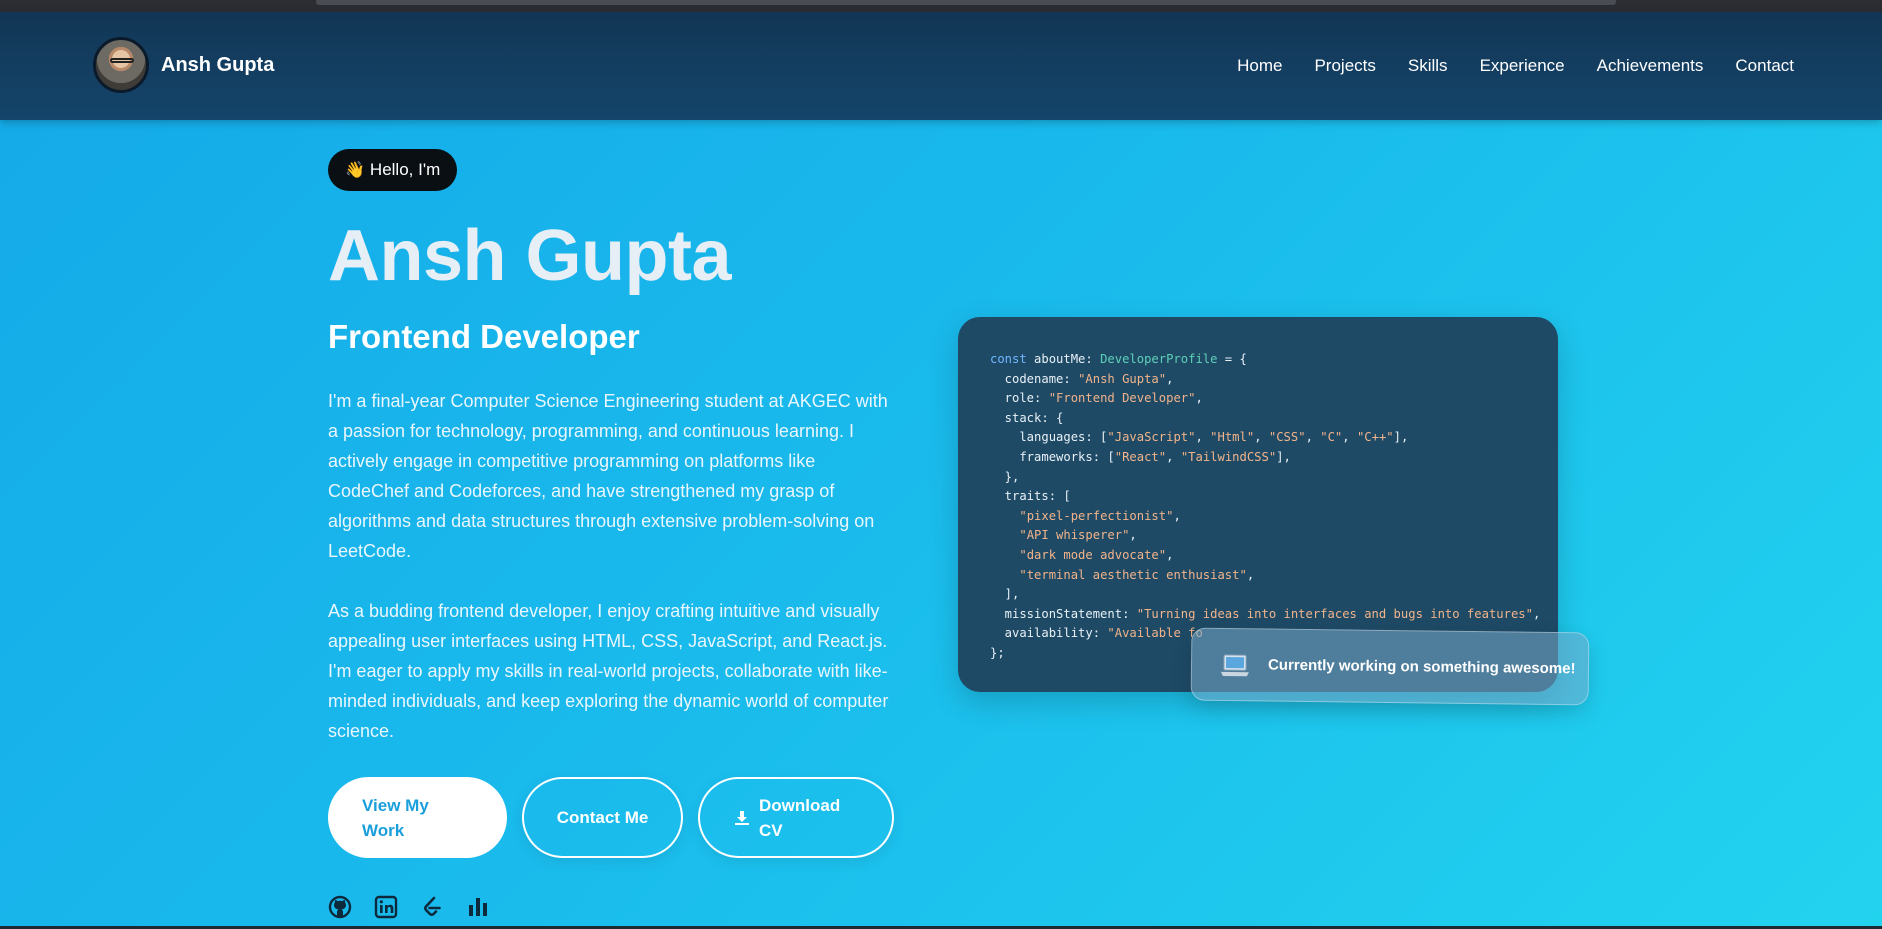 The height and width of the screenshot is (929, 1882). Describe the element at coordinates (1331, 437) in the screenshot. I see `code-string: "C"` at that location.